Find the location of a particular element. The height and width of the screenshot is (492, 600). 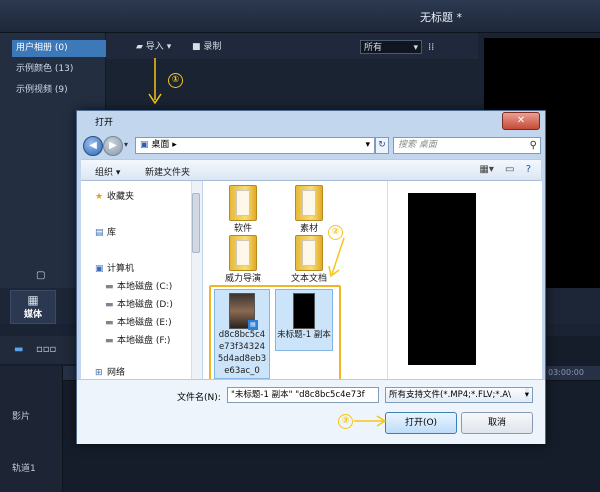

filter-select: 所有 ▾ is located at coordinates (391, 47).